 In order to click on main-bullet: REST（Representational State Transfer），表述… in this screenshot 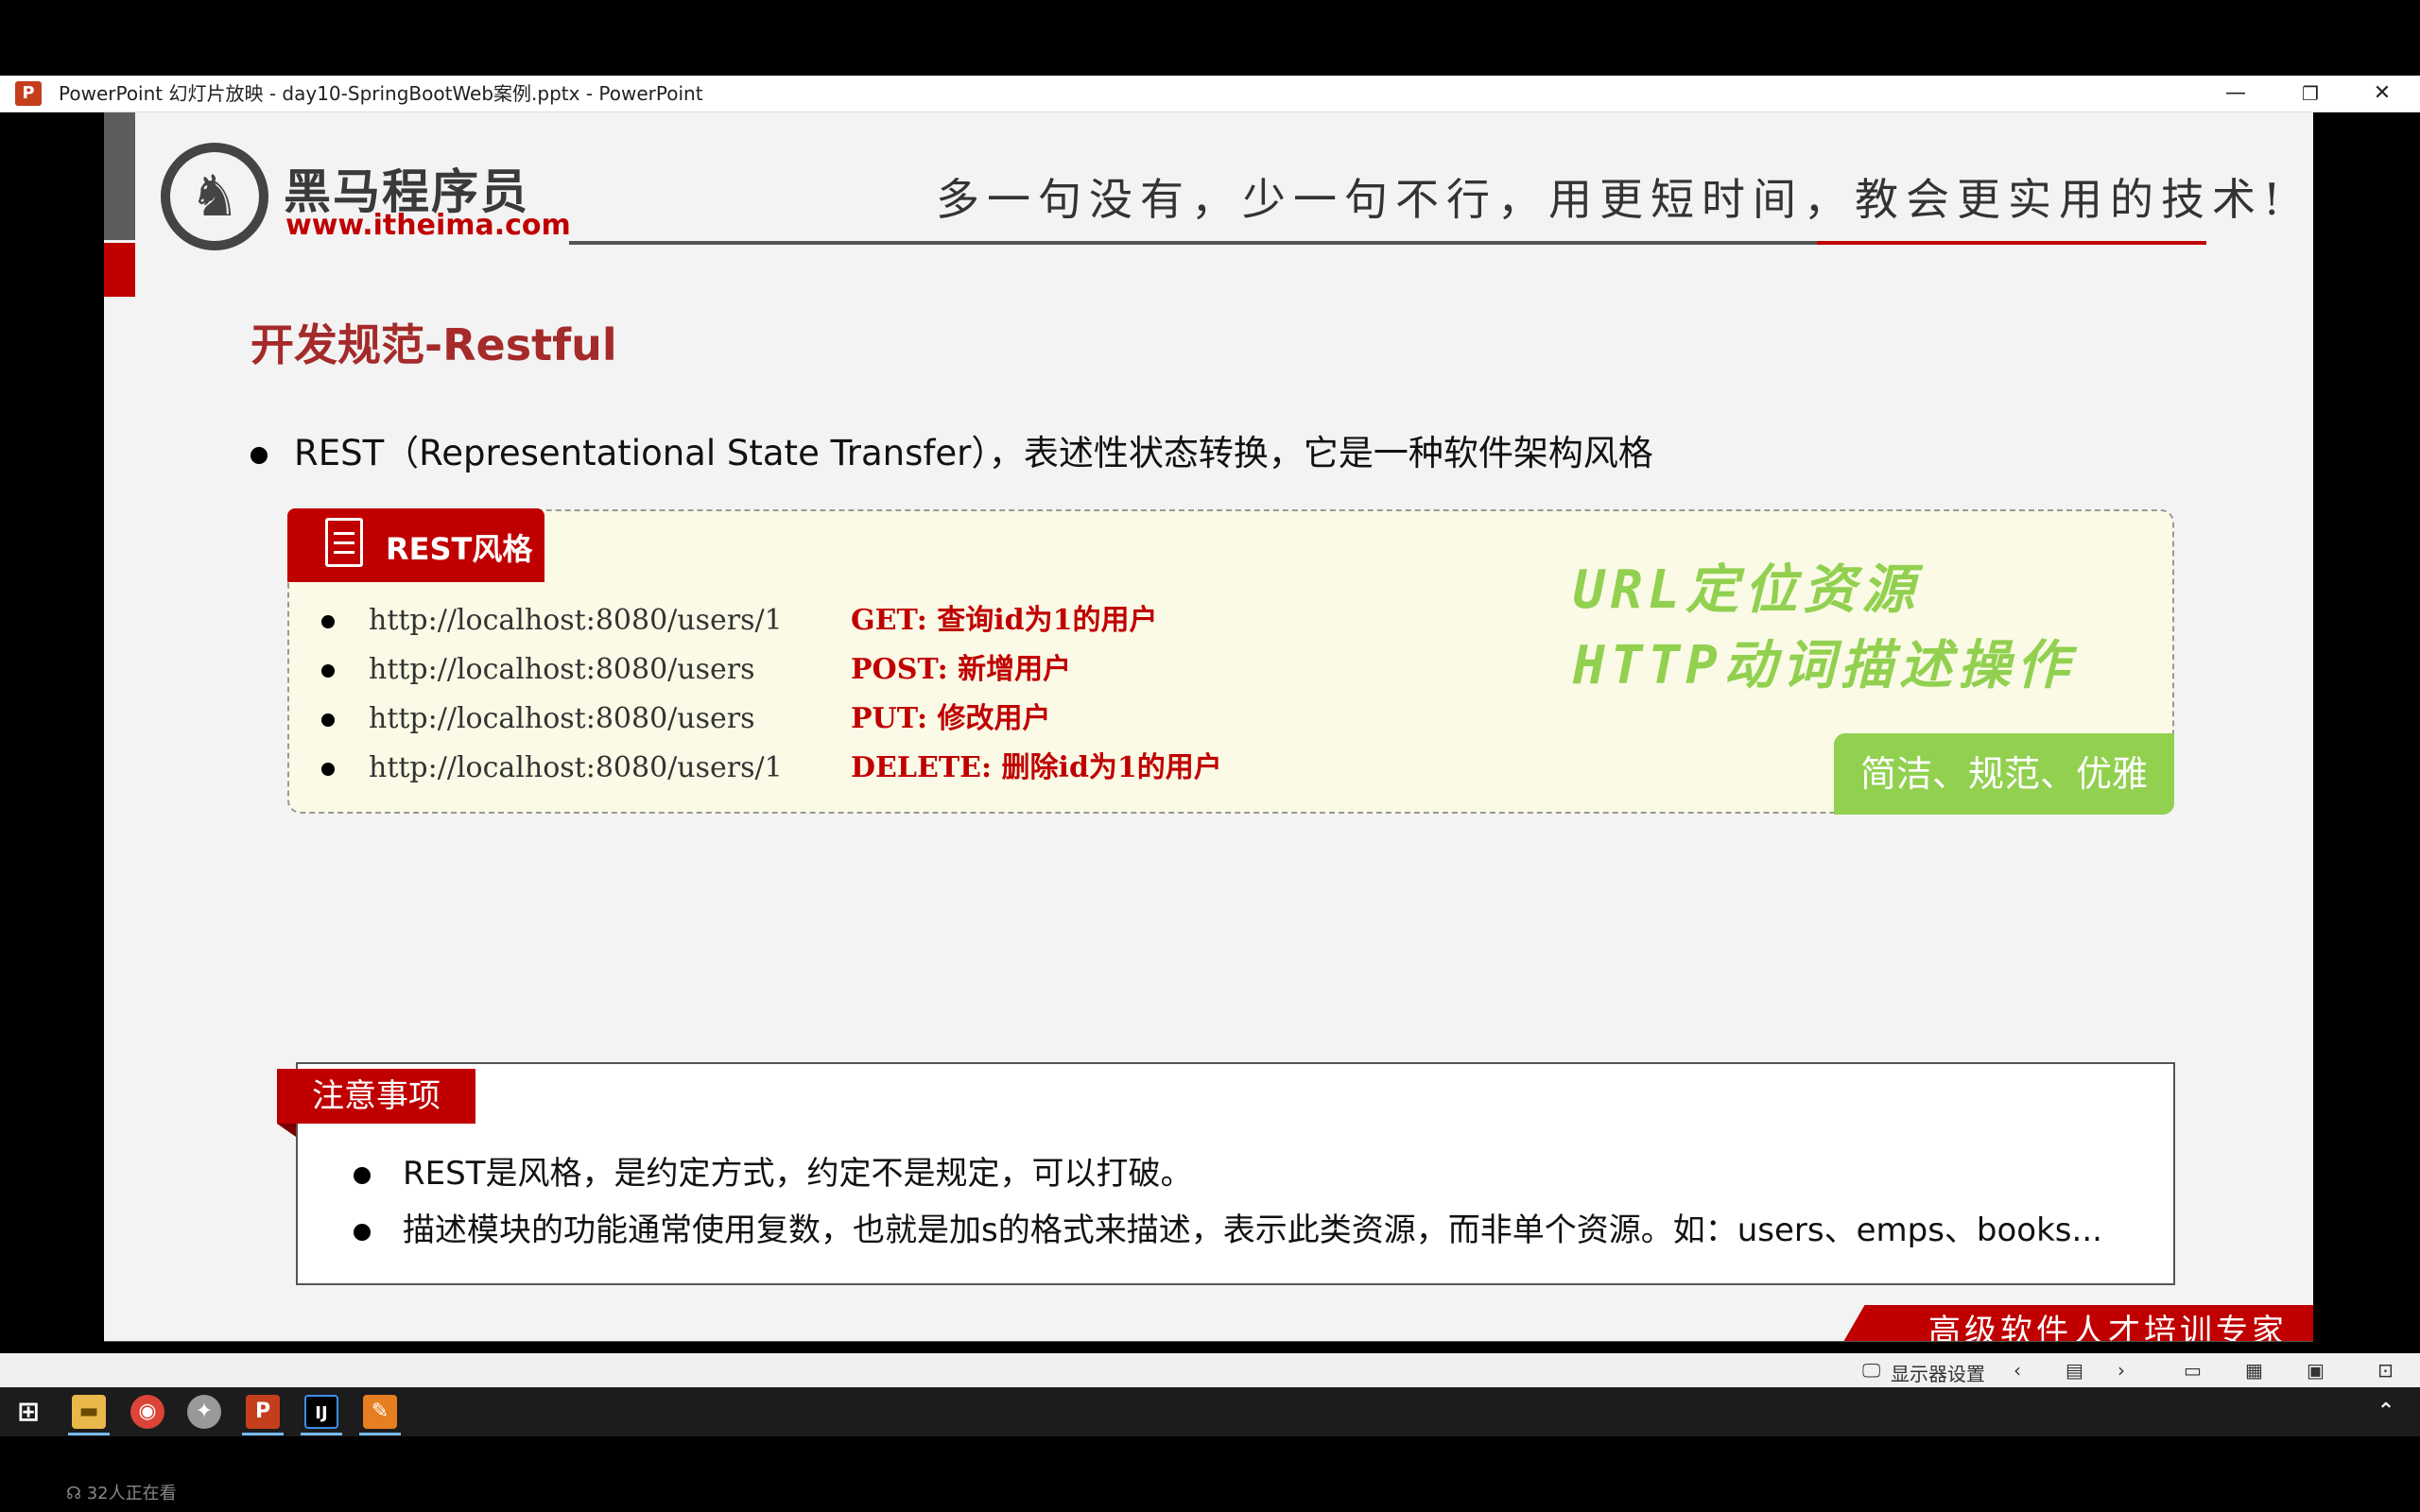, I will do `click(952, 449)`.